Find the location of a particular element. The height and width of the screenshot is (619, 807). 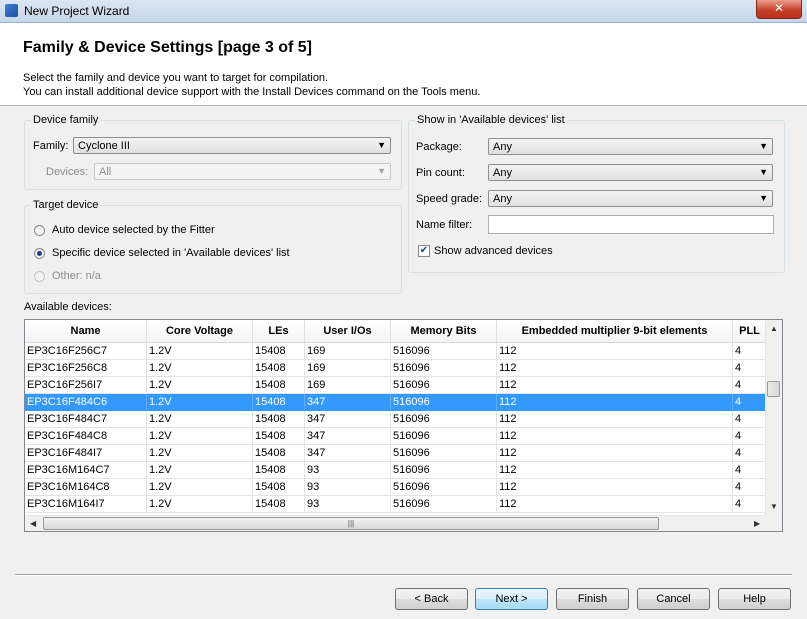

family-combo: Cyclone III ▼ is located at coordinates (232, 145).